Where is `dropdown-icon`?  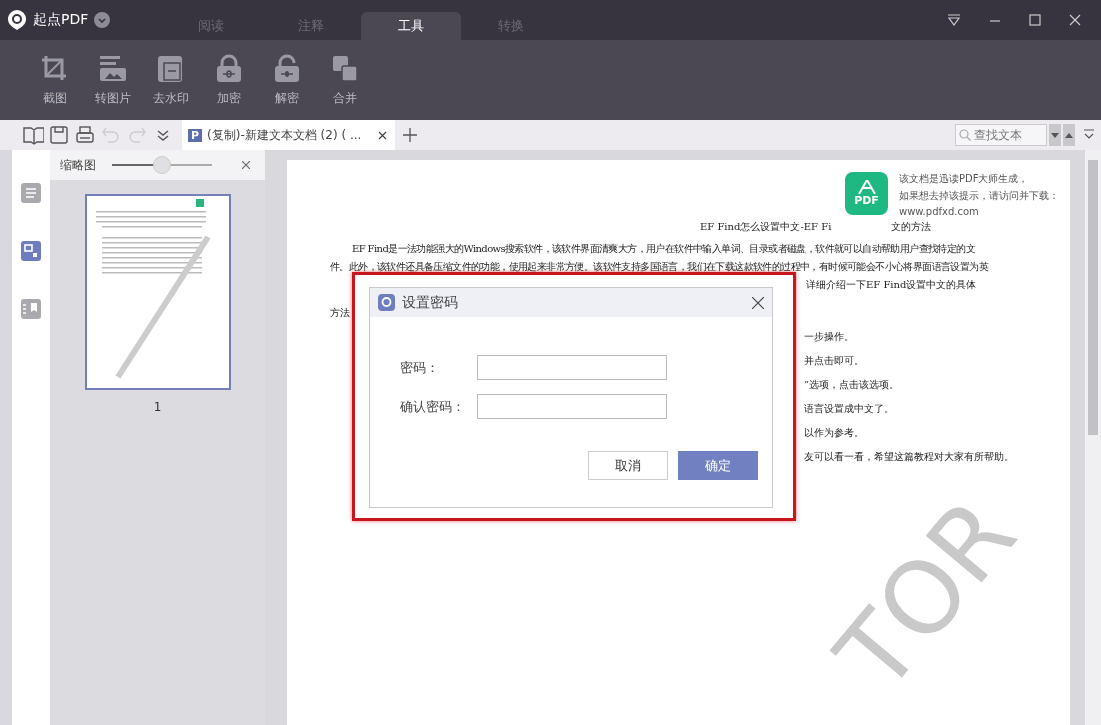 dropdown-icon is located at coordinates (102, 20).